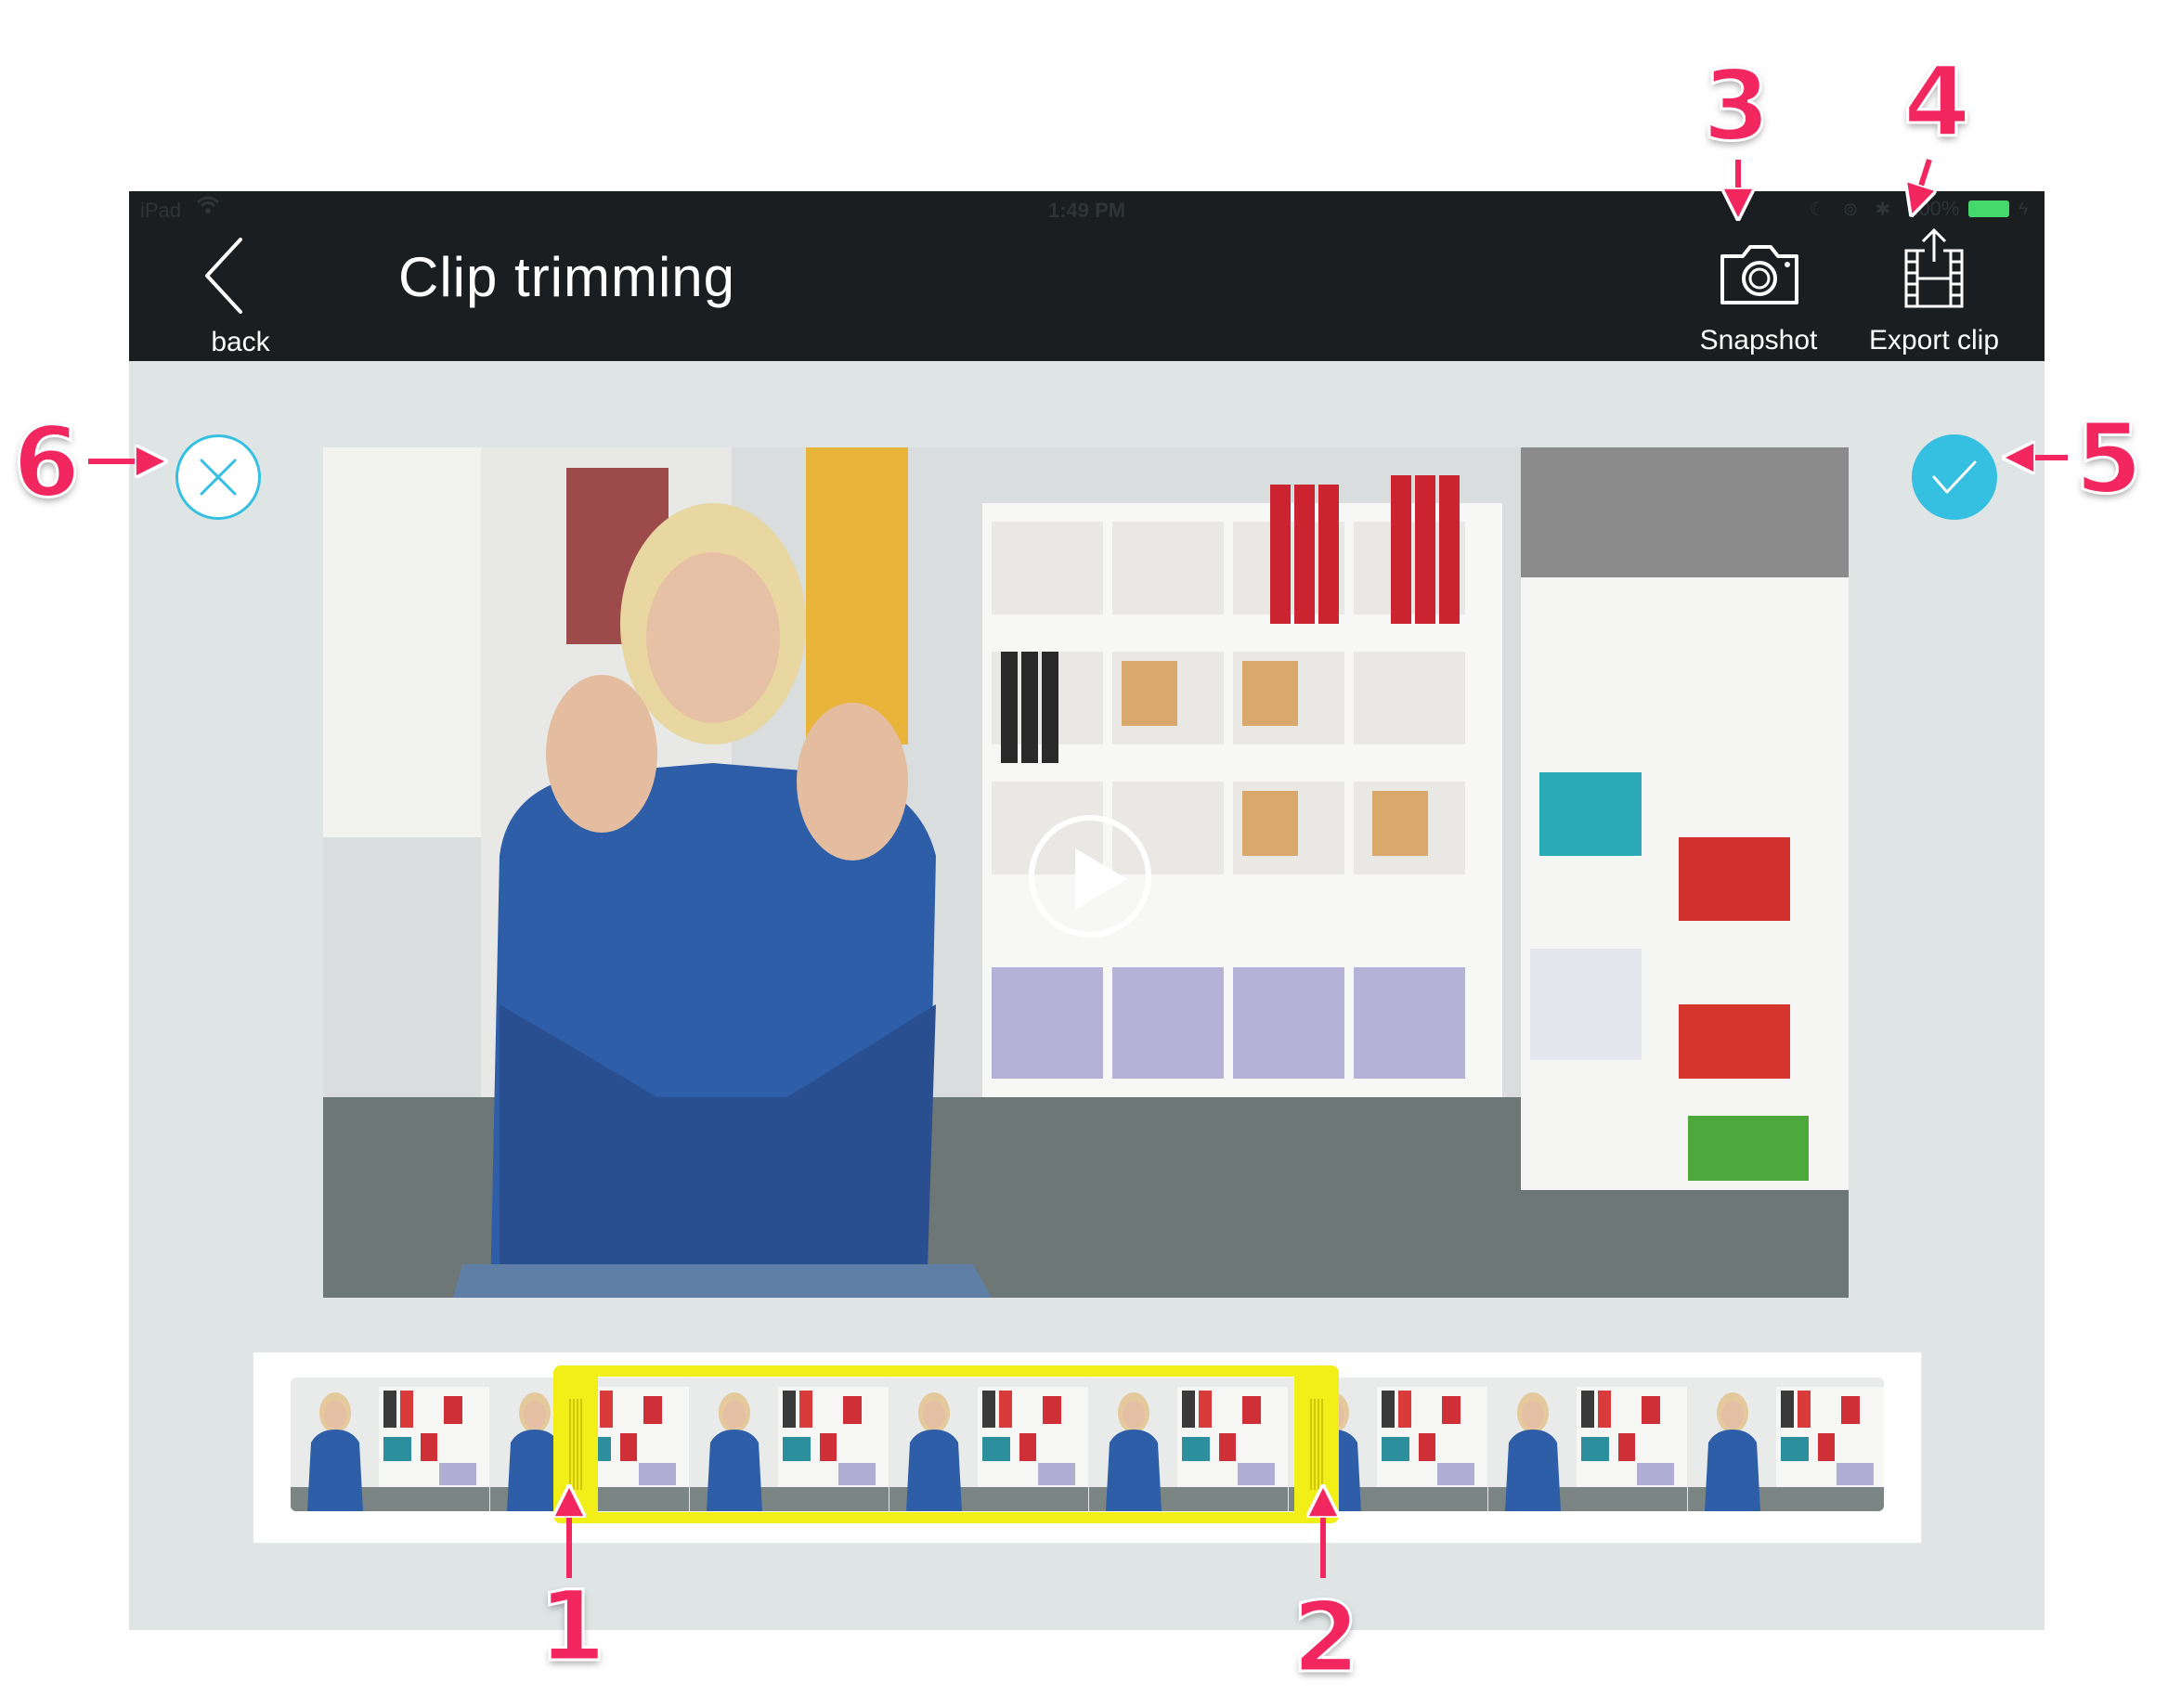 The width and height of the screenshot is (2168, 1708). I want to click on annotation-3: 3, so click(1736, 105).